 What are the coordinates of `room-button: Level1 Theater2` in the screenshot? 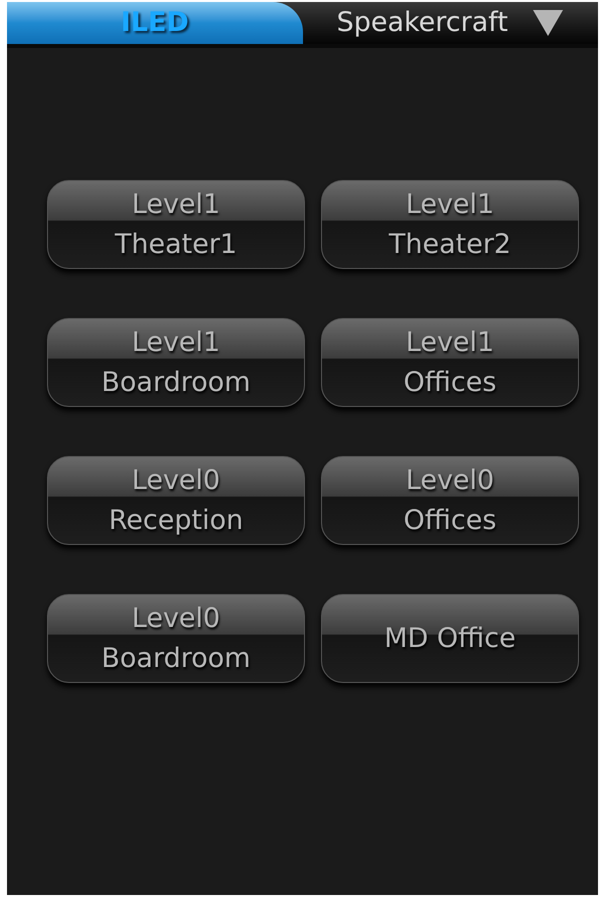 It's located at (450, 224).